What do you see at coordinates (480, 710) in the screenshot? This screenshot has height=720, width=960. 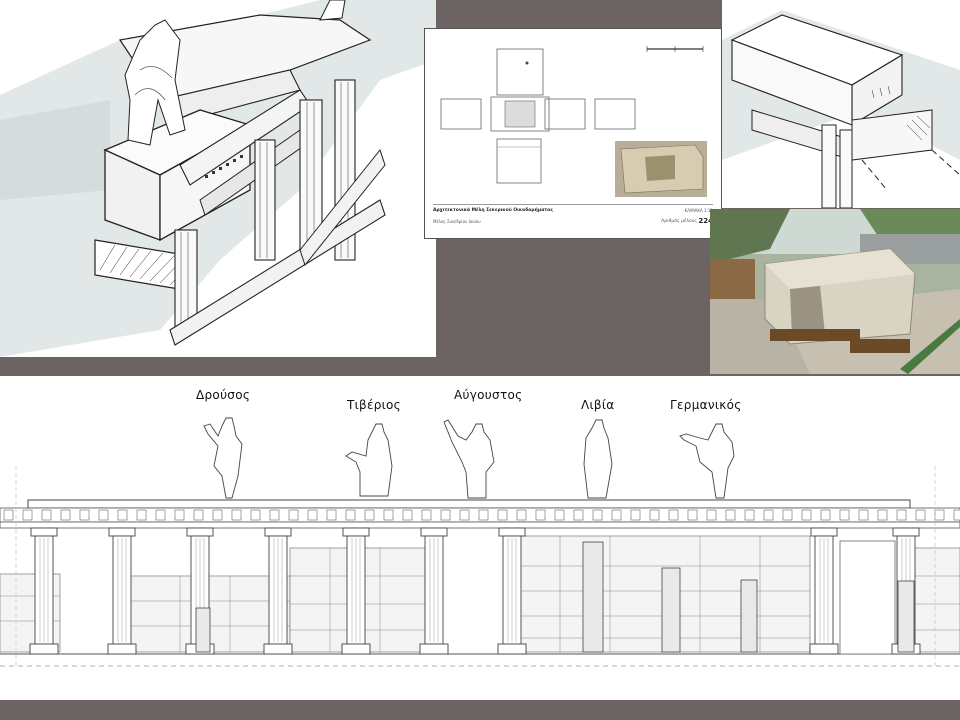 I see `bottom-band` at bounding box center [480, 710].